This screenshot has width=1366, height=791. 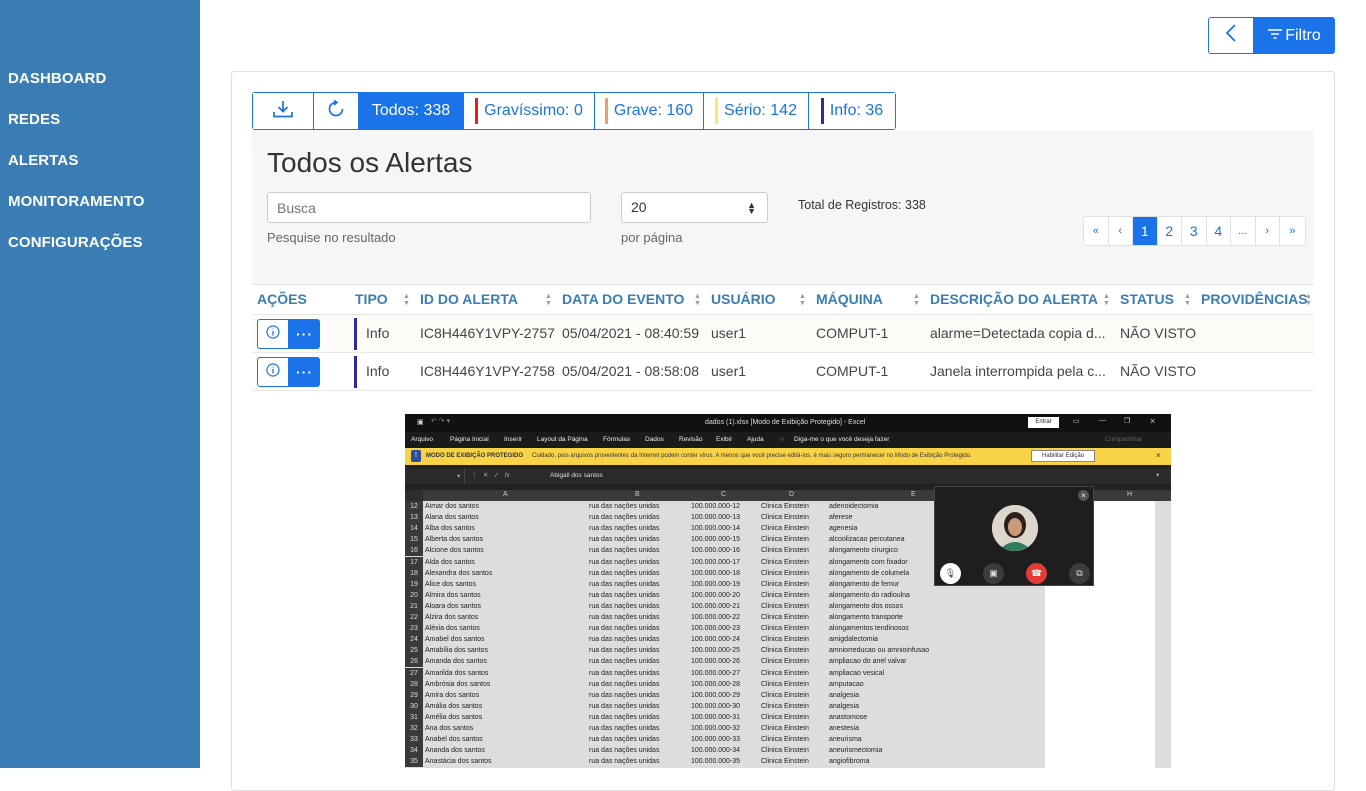 I want to click on refresh-button, so click(x=336, y=111).